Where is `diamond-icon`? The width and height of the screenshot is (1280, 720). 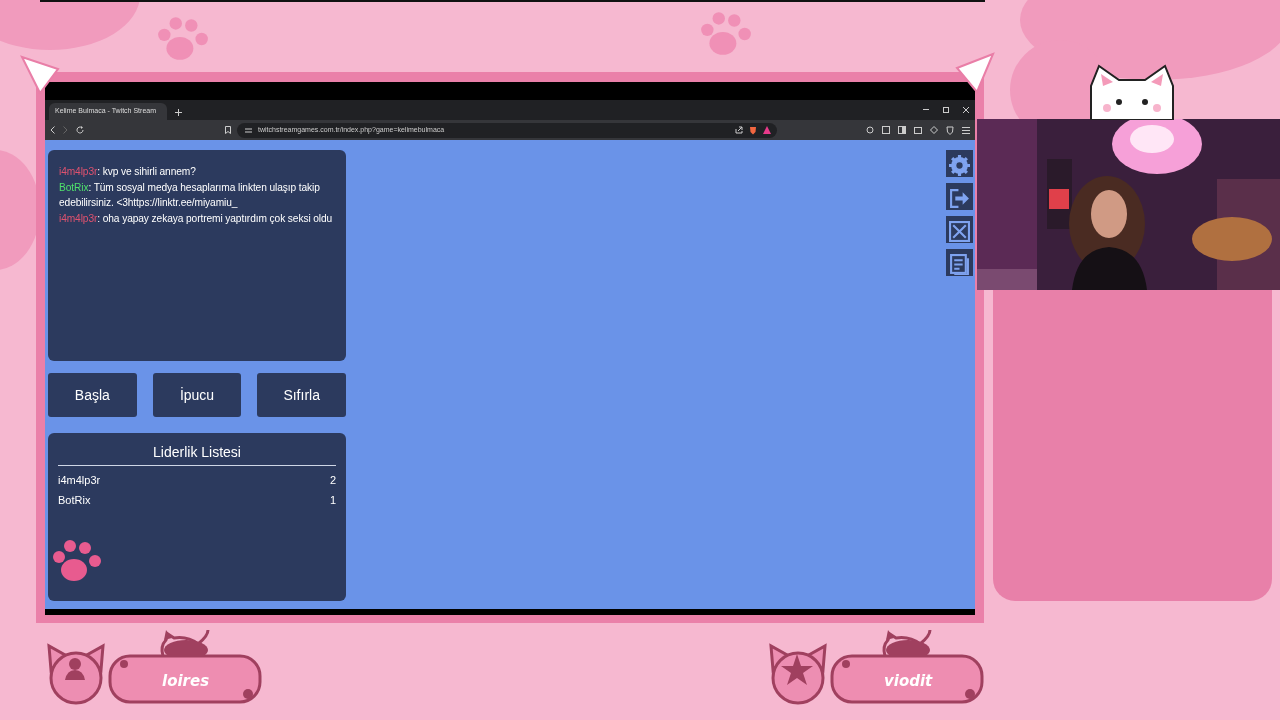
diamond-icon is located at coordinates (934, 130).